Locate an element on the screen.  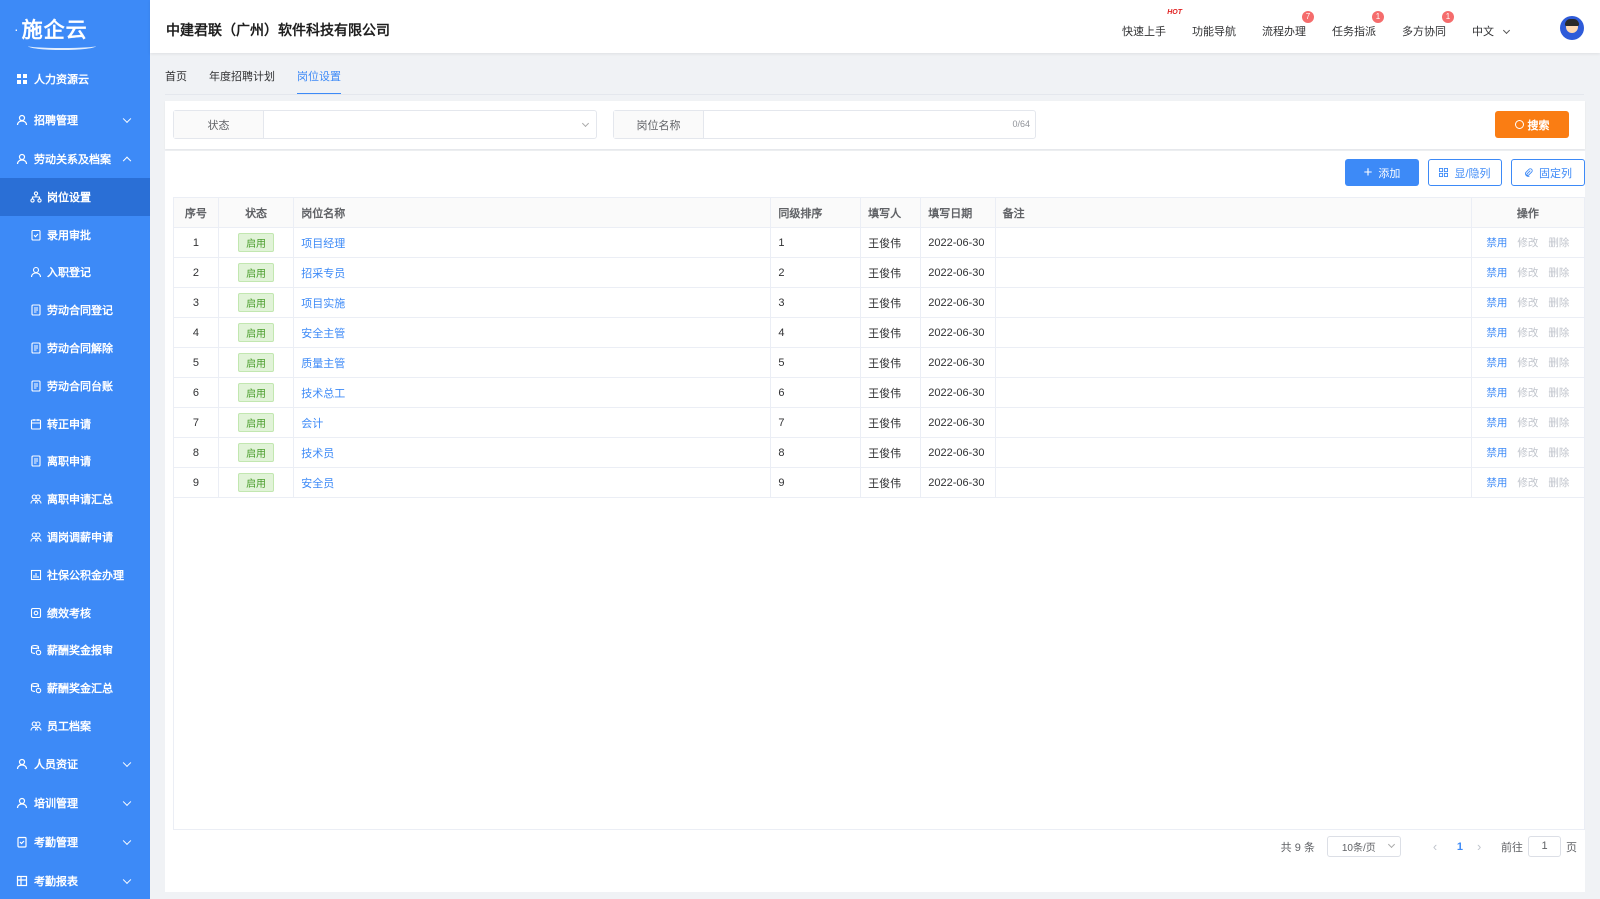
page-size-select: 10条/页 is located at coordinates (1363, 846).